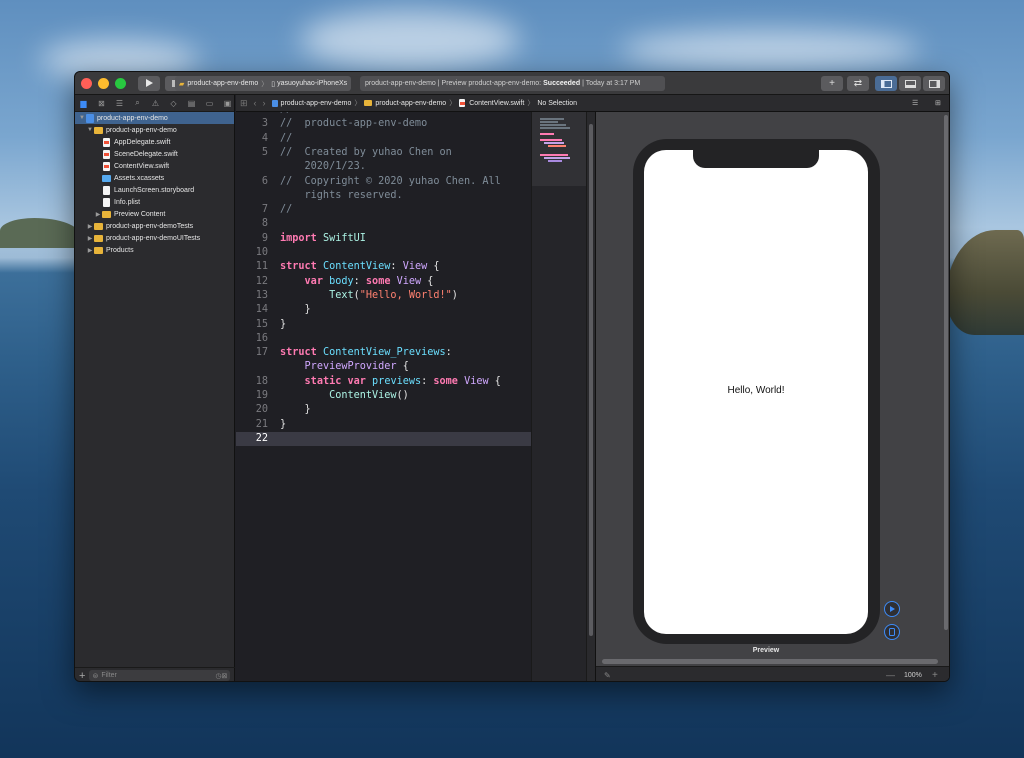 The height and width of the screenshot is (758, 1024). What do you see at coordinates (383, 310) in the screenshot?
I see `code-line: 14 }` at bounding box center [383, 310].